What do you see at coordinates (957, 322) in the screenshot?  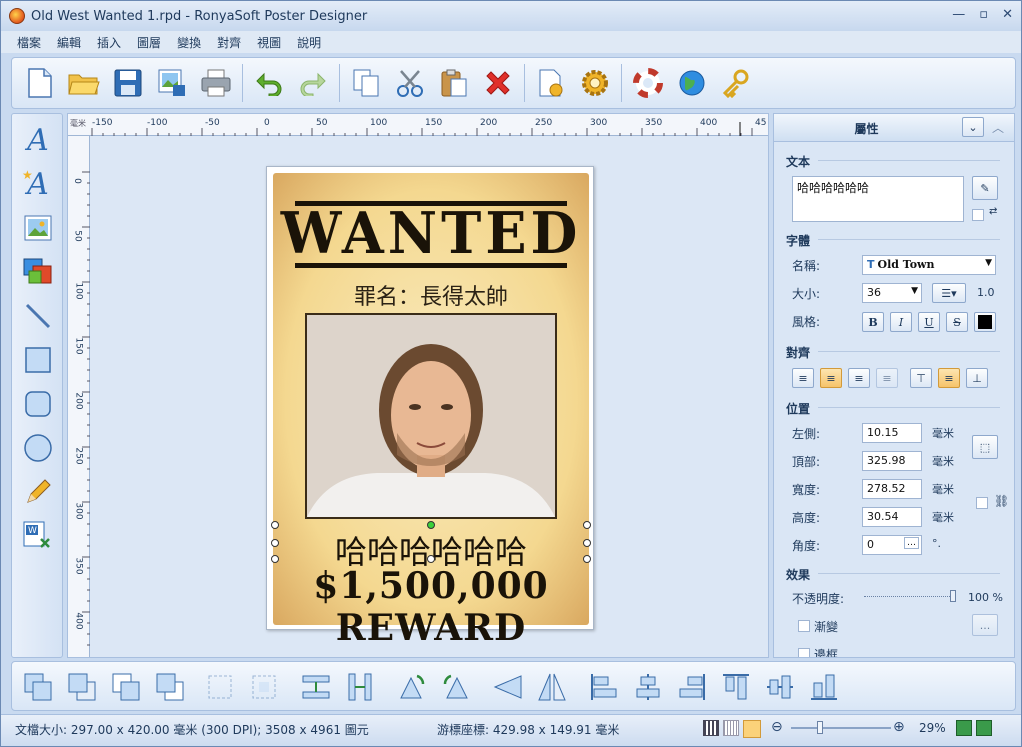 I see `strikethrough-button: S` at bounding box center [957, 322].